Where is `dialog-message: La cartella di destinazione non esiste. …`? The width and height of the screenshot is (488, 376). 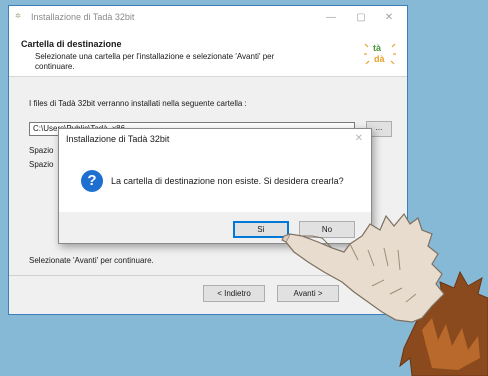 dialog-message: La cartella di destinazione non esiste. … is located at coordinates (227, 181).